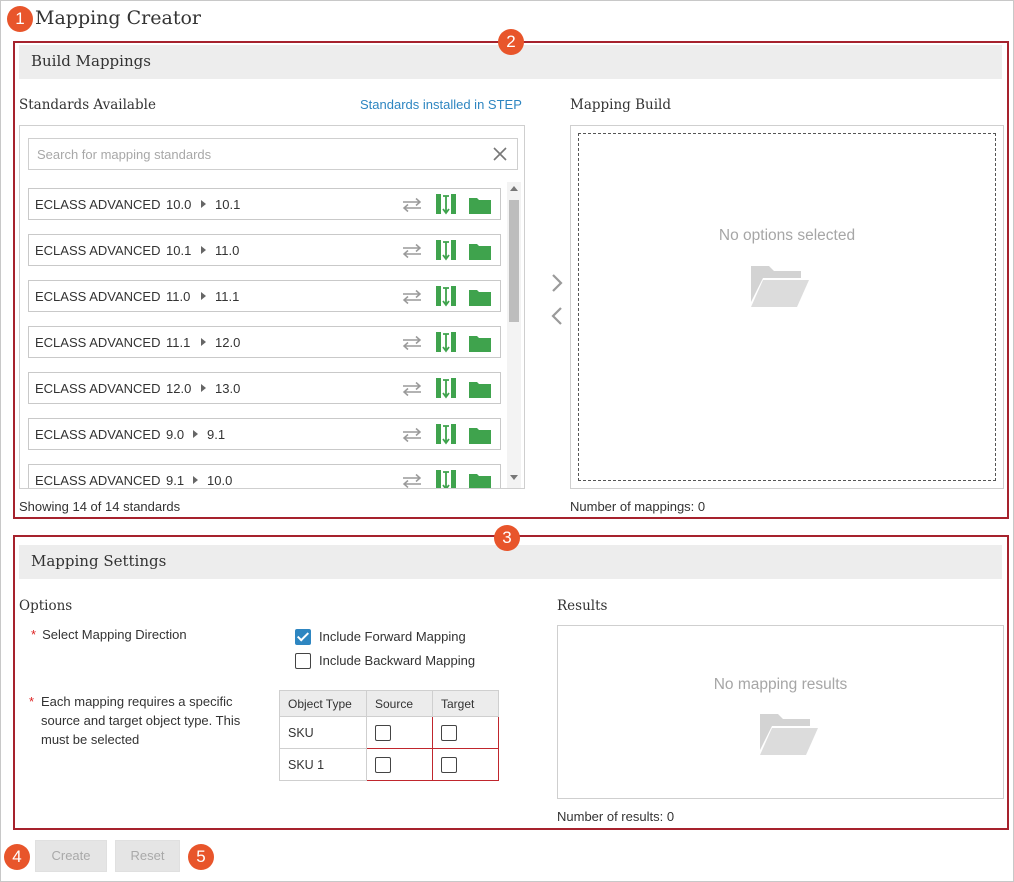 This screenshot has height=882, width=1014. I want to click on callout-2: 2, so click(511, 42).